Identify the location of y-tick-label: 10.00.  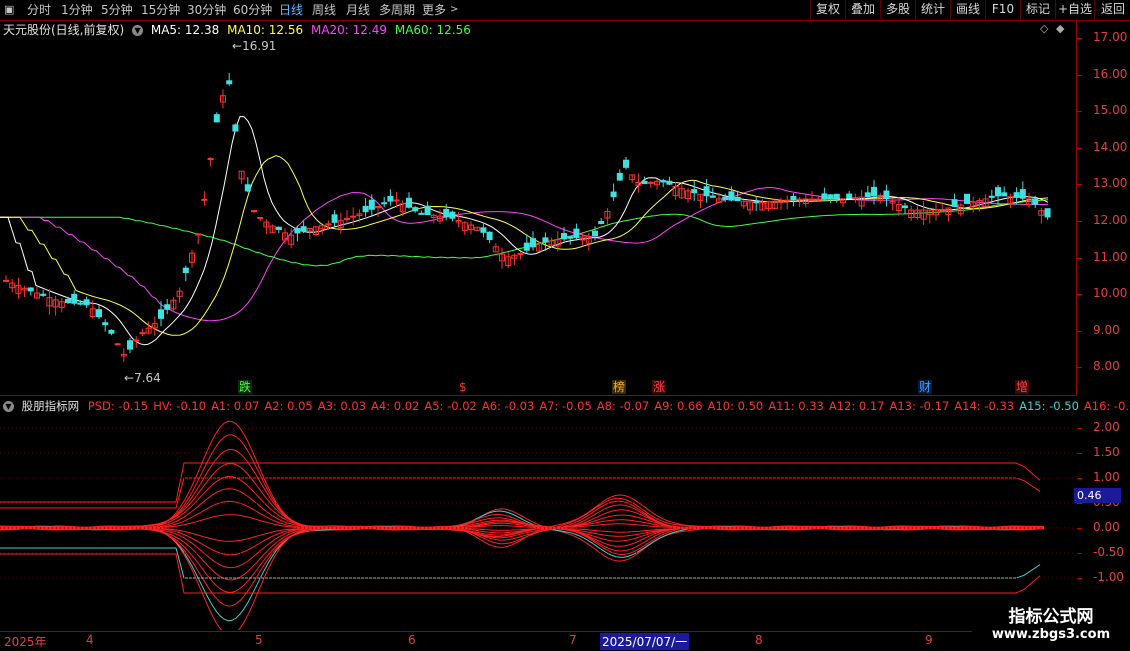
(1110, 293).